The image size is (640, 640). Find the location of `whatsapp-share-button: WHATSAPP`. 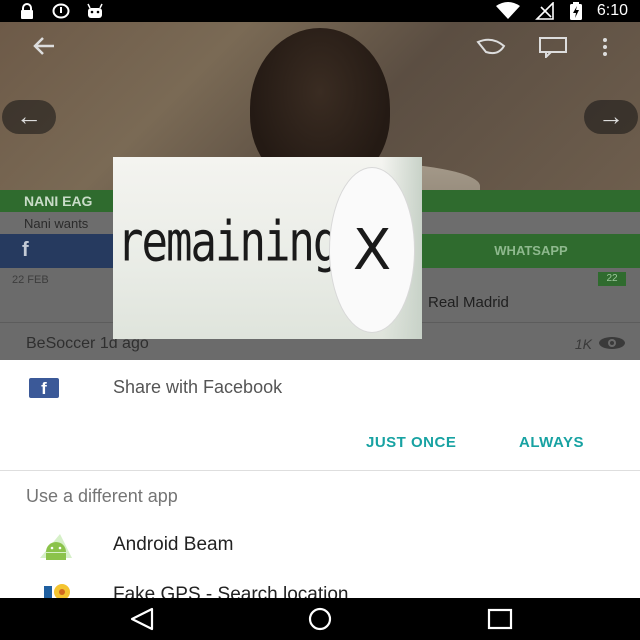

whatsapp-share-button: WHATSAPP is located at coordinates (531, 251).